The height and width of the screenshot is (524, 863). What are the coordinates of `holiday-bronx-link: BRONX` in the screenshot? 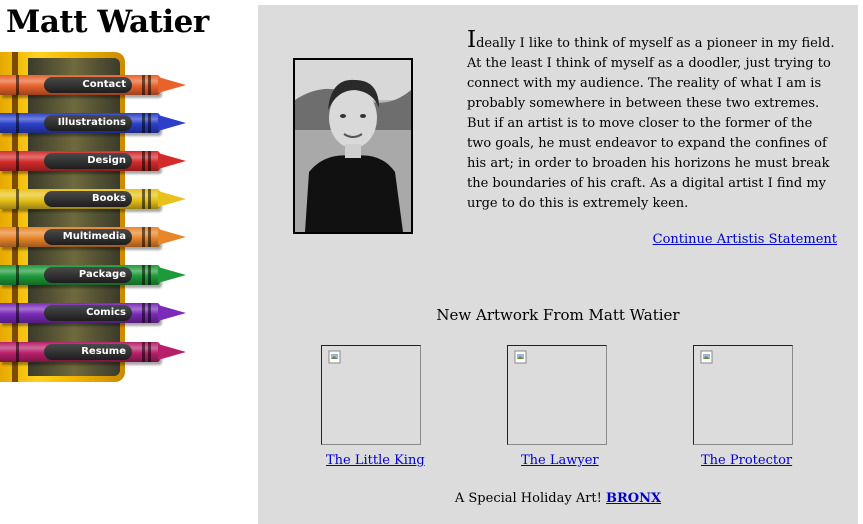 It's located at (633, 498).